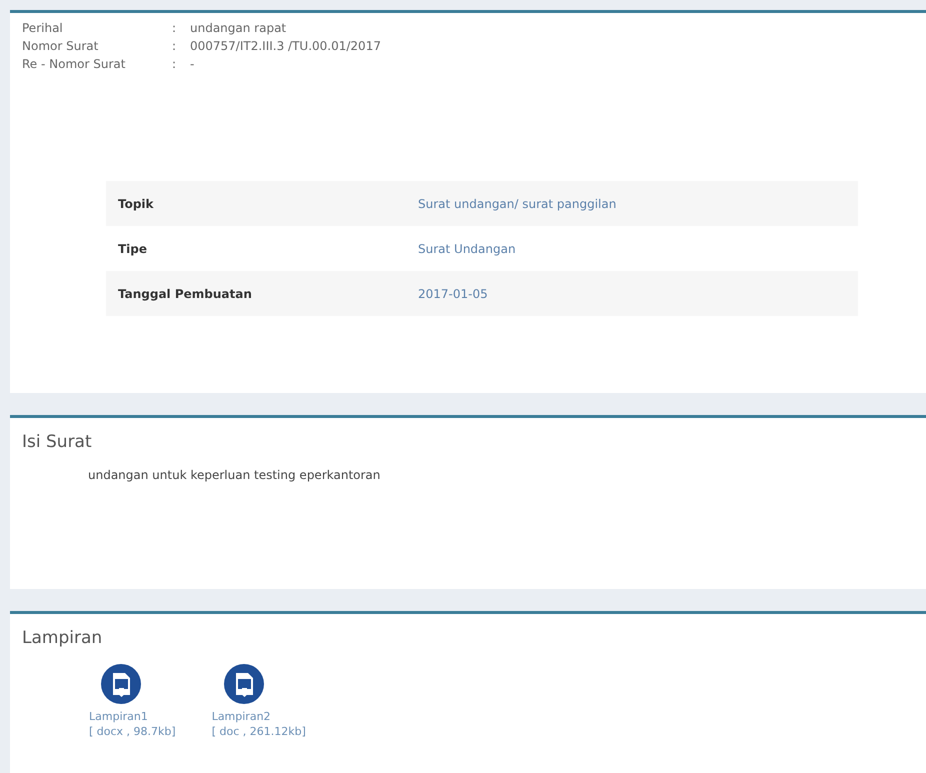 This screenshot has height=773, width=926. Describe the element at coordinates (259, 731) in the screenshot. I see `attachment-meta: [ doc , 261.12kb]` at that location.